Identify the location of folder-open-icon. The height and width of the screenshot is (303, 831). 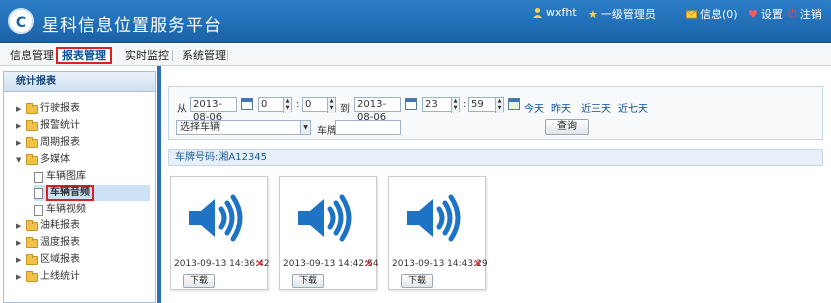
(32, 159).